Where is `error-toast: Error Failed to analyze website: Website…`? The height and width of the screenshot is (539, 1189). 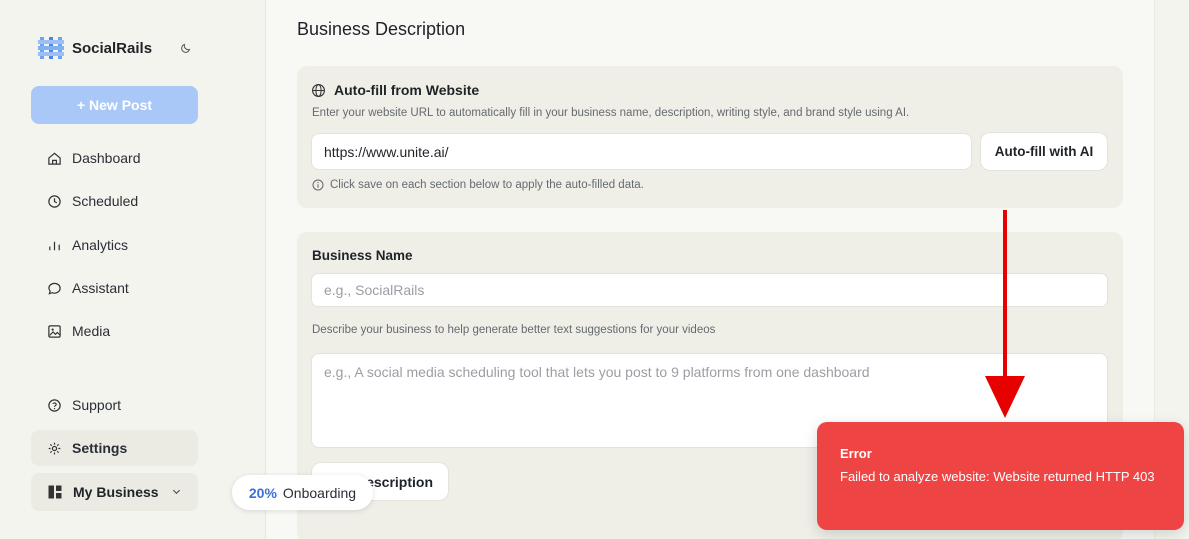 error-toast: Error Failed to analyze website: Website… is located at coordinates (1000, 476).